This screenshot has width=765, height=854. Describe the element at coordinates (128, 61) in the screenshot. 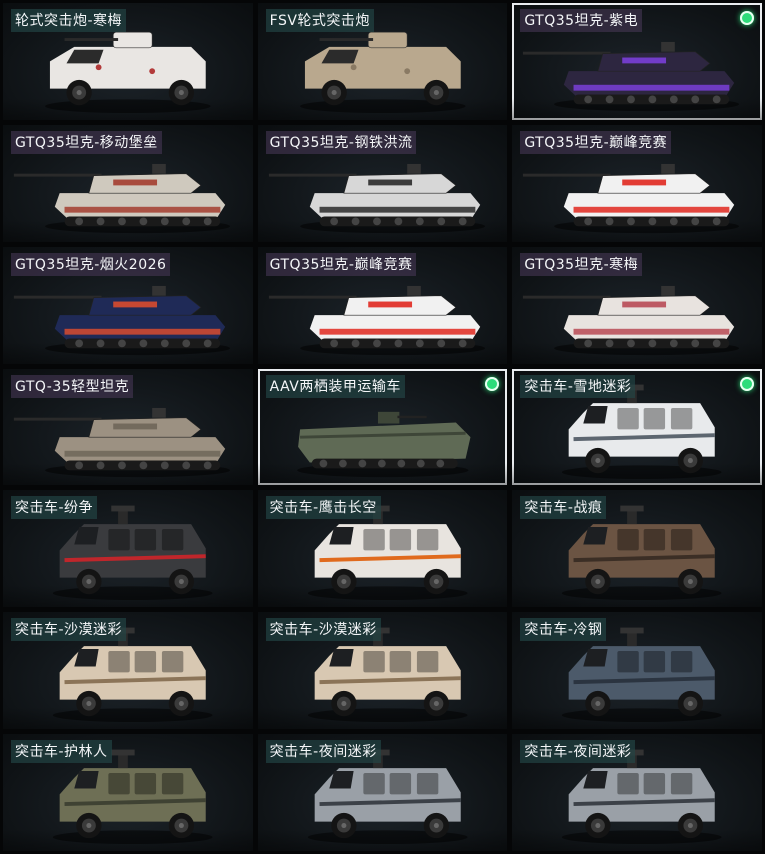

I see `vehicle-skin-card: 轮式突击炮-寒梅` at that location.